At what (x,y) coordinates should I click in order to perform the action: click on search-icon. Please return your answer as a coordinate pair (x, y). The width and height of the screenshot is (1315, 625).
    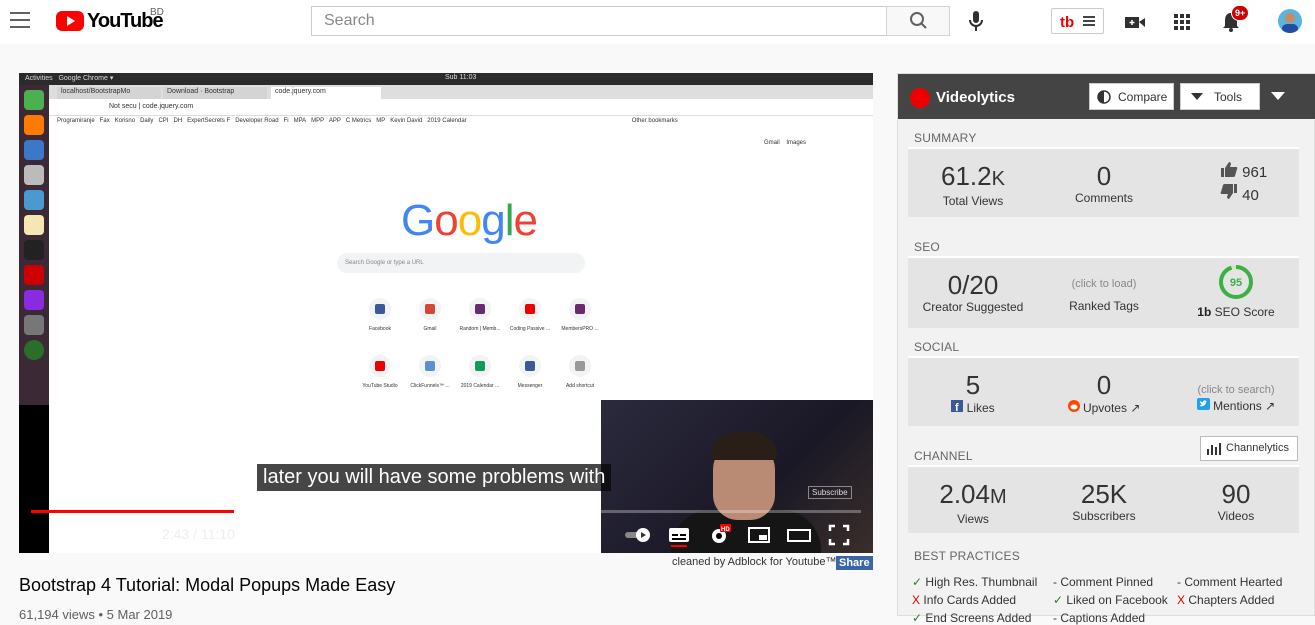
    Looking at the image, I should click on (918, 20).